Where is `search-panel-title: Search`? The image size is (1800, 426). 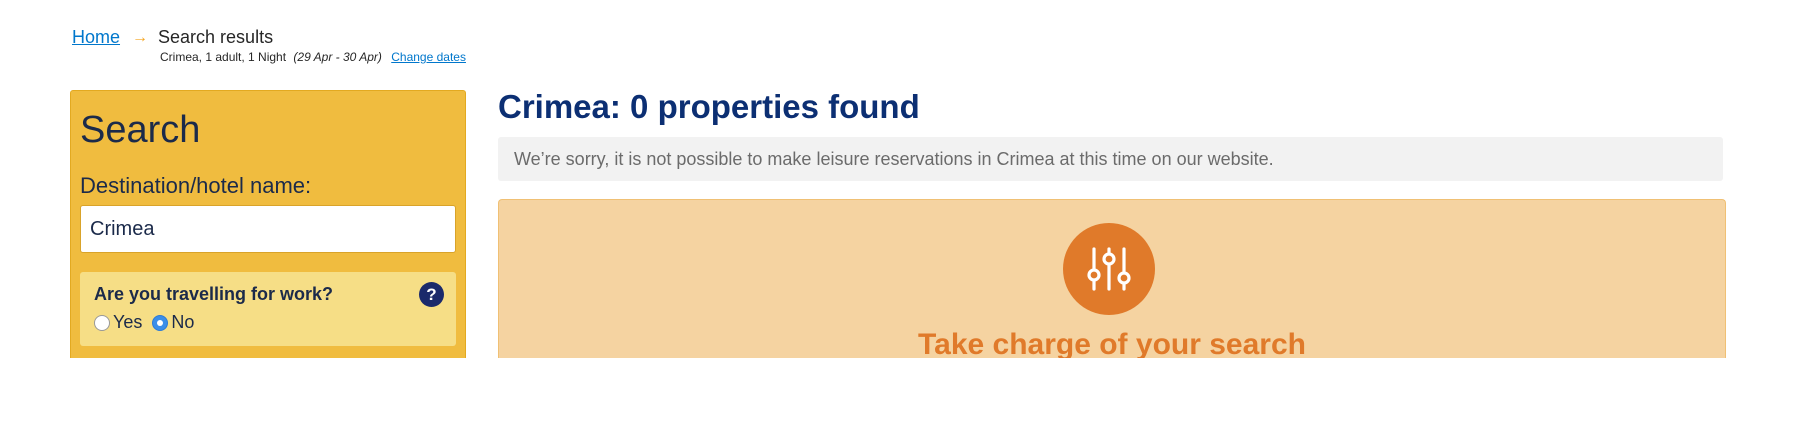 search-panel-title: Search is located at coordinates (140, 130).